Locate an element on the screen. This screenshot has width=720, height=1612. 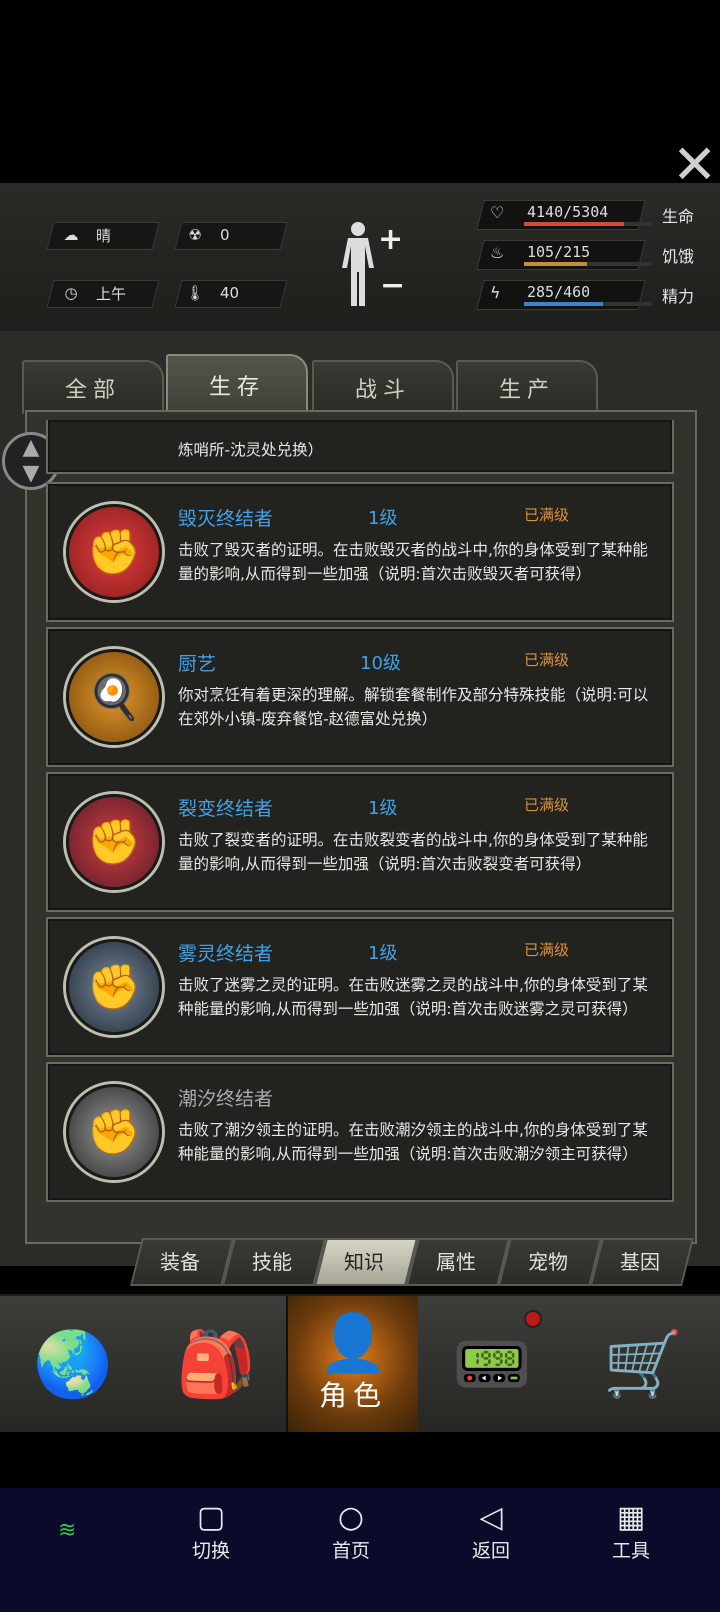
subtab-genes-label: 基因 is located at coordinates (640, 1262).